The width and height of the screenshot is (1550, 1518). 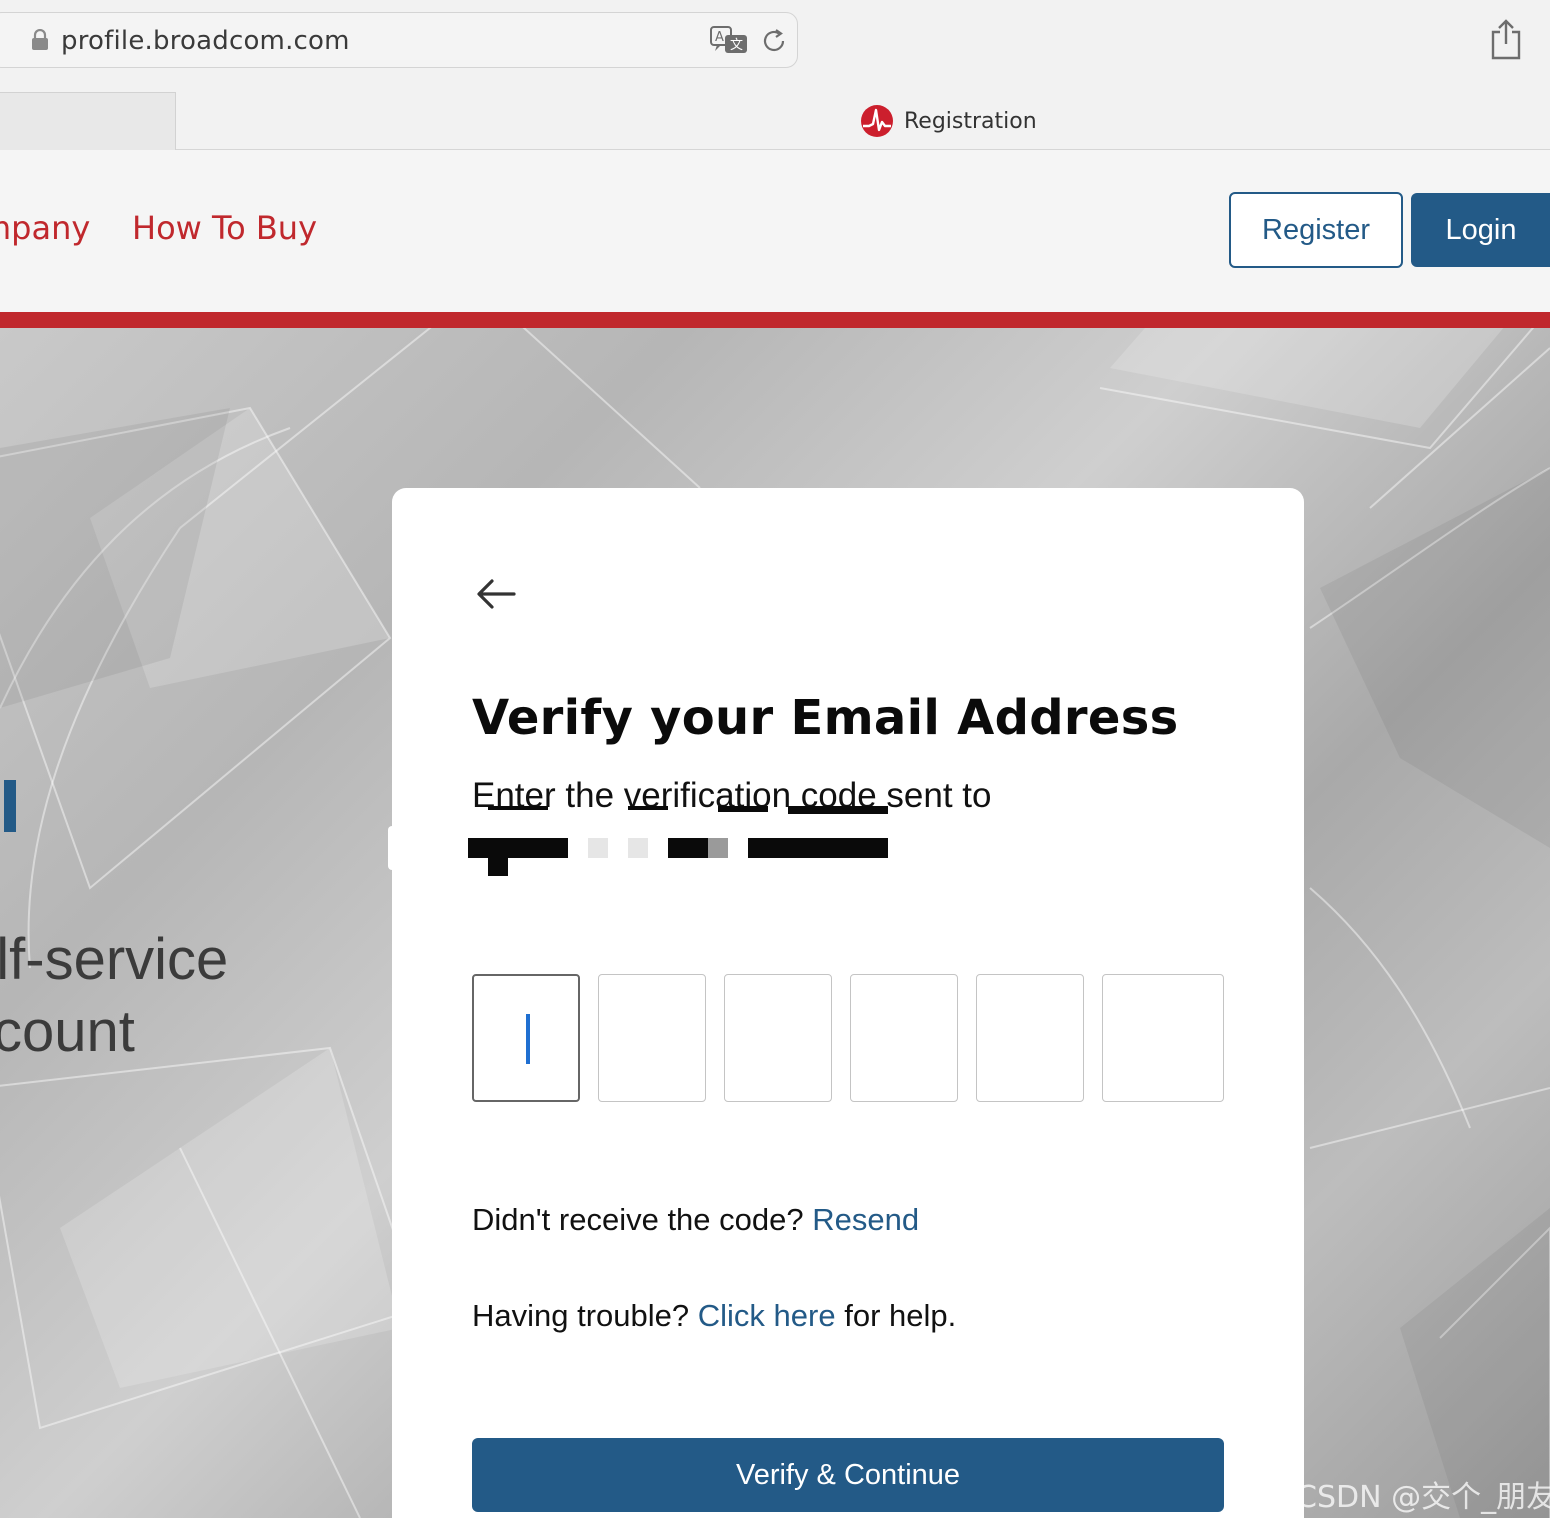 What do you see at coordinates (775, 75) in the screenshot?
I see `browser-toolbar: profile.broadcom.com A 文 Registration` at bounding box center [775, 75].